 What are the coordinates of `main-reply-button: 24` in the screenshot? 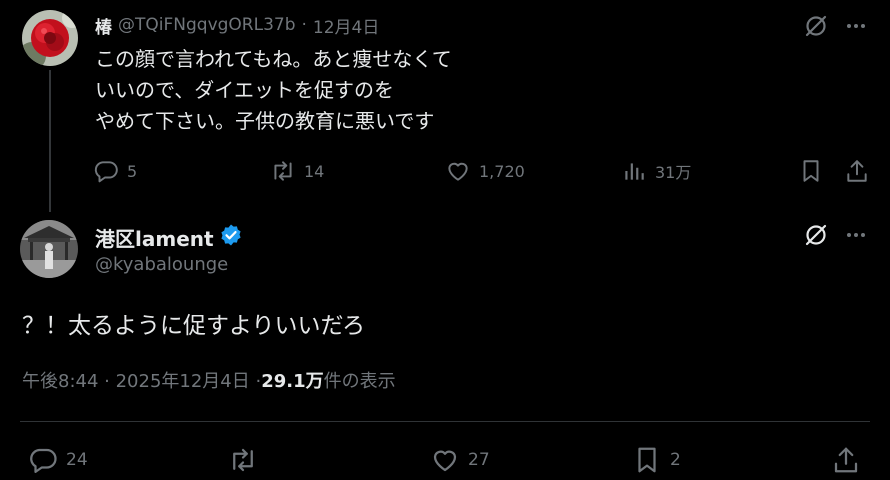 It's located at (58, 460).